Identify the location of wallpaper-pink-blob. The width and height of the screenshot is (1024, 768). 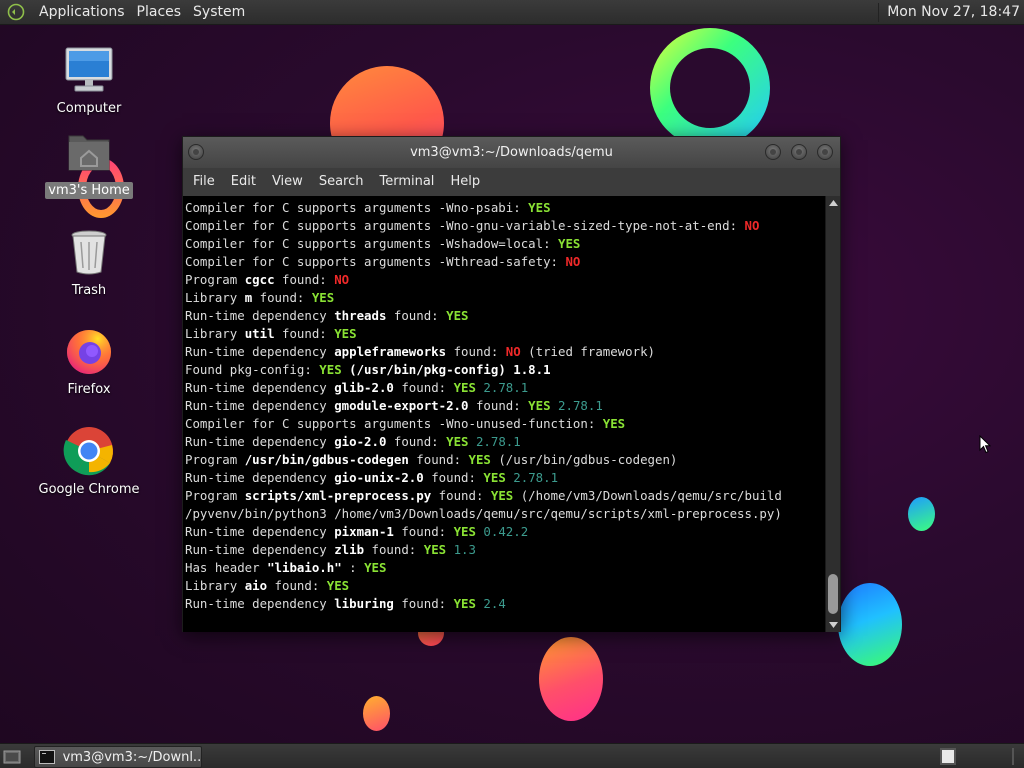
(571, 679).